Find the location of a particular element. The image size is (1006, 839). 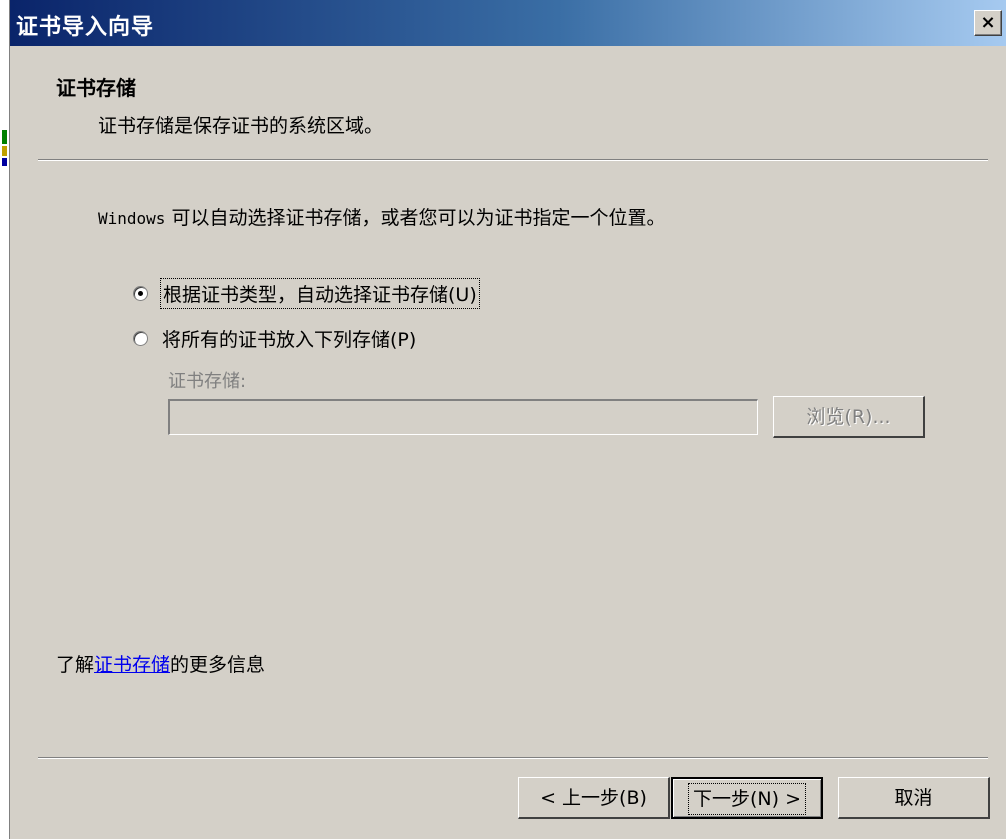

intro-text: Windows 可以自动选择证书存储，或者您可以为证书指定一个位置。 is located at coordinates (381, 216).